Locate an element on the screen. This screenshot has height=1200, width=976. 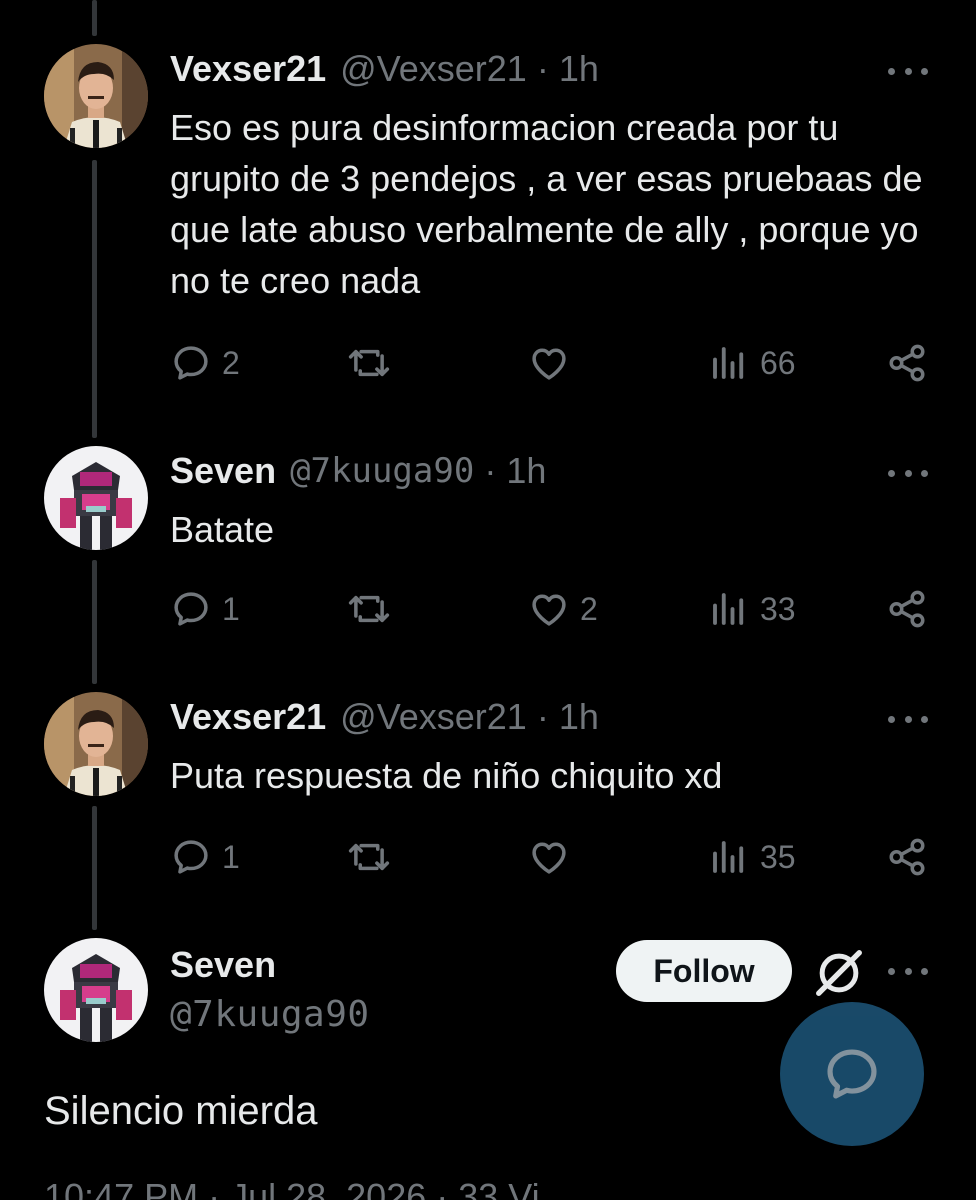
tweet-text: Silencio mierda is located at coordinates (181, 1111).